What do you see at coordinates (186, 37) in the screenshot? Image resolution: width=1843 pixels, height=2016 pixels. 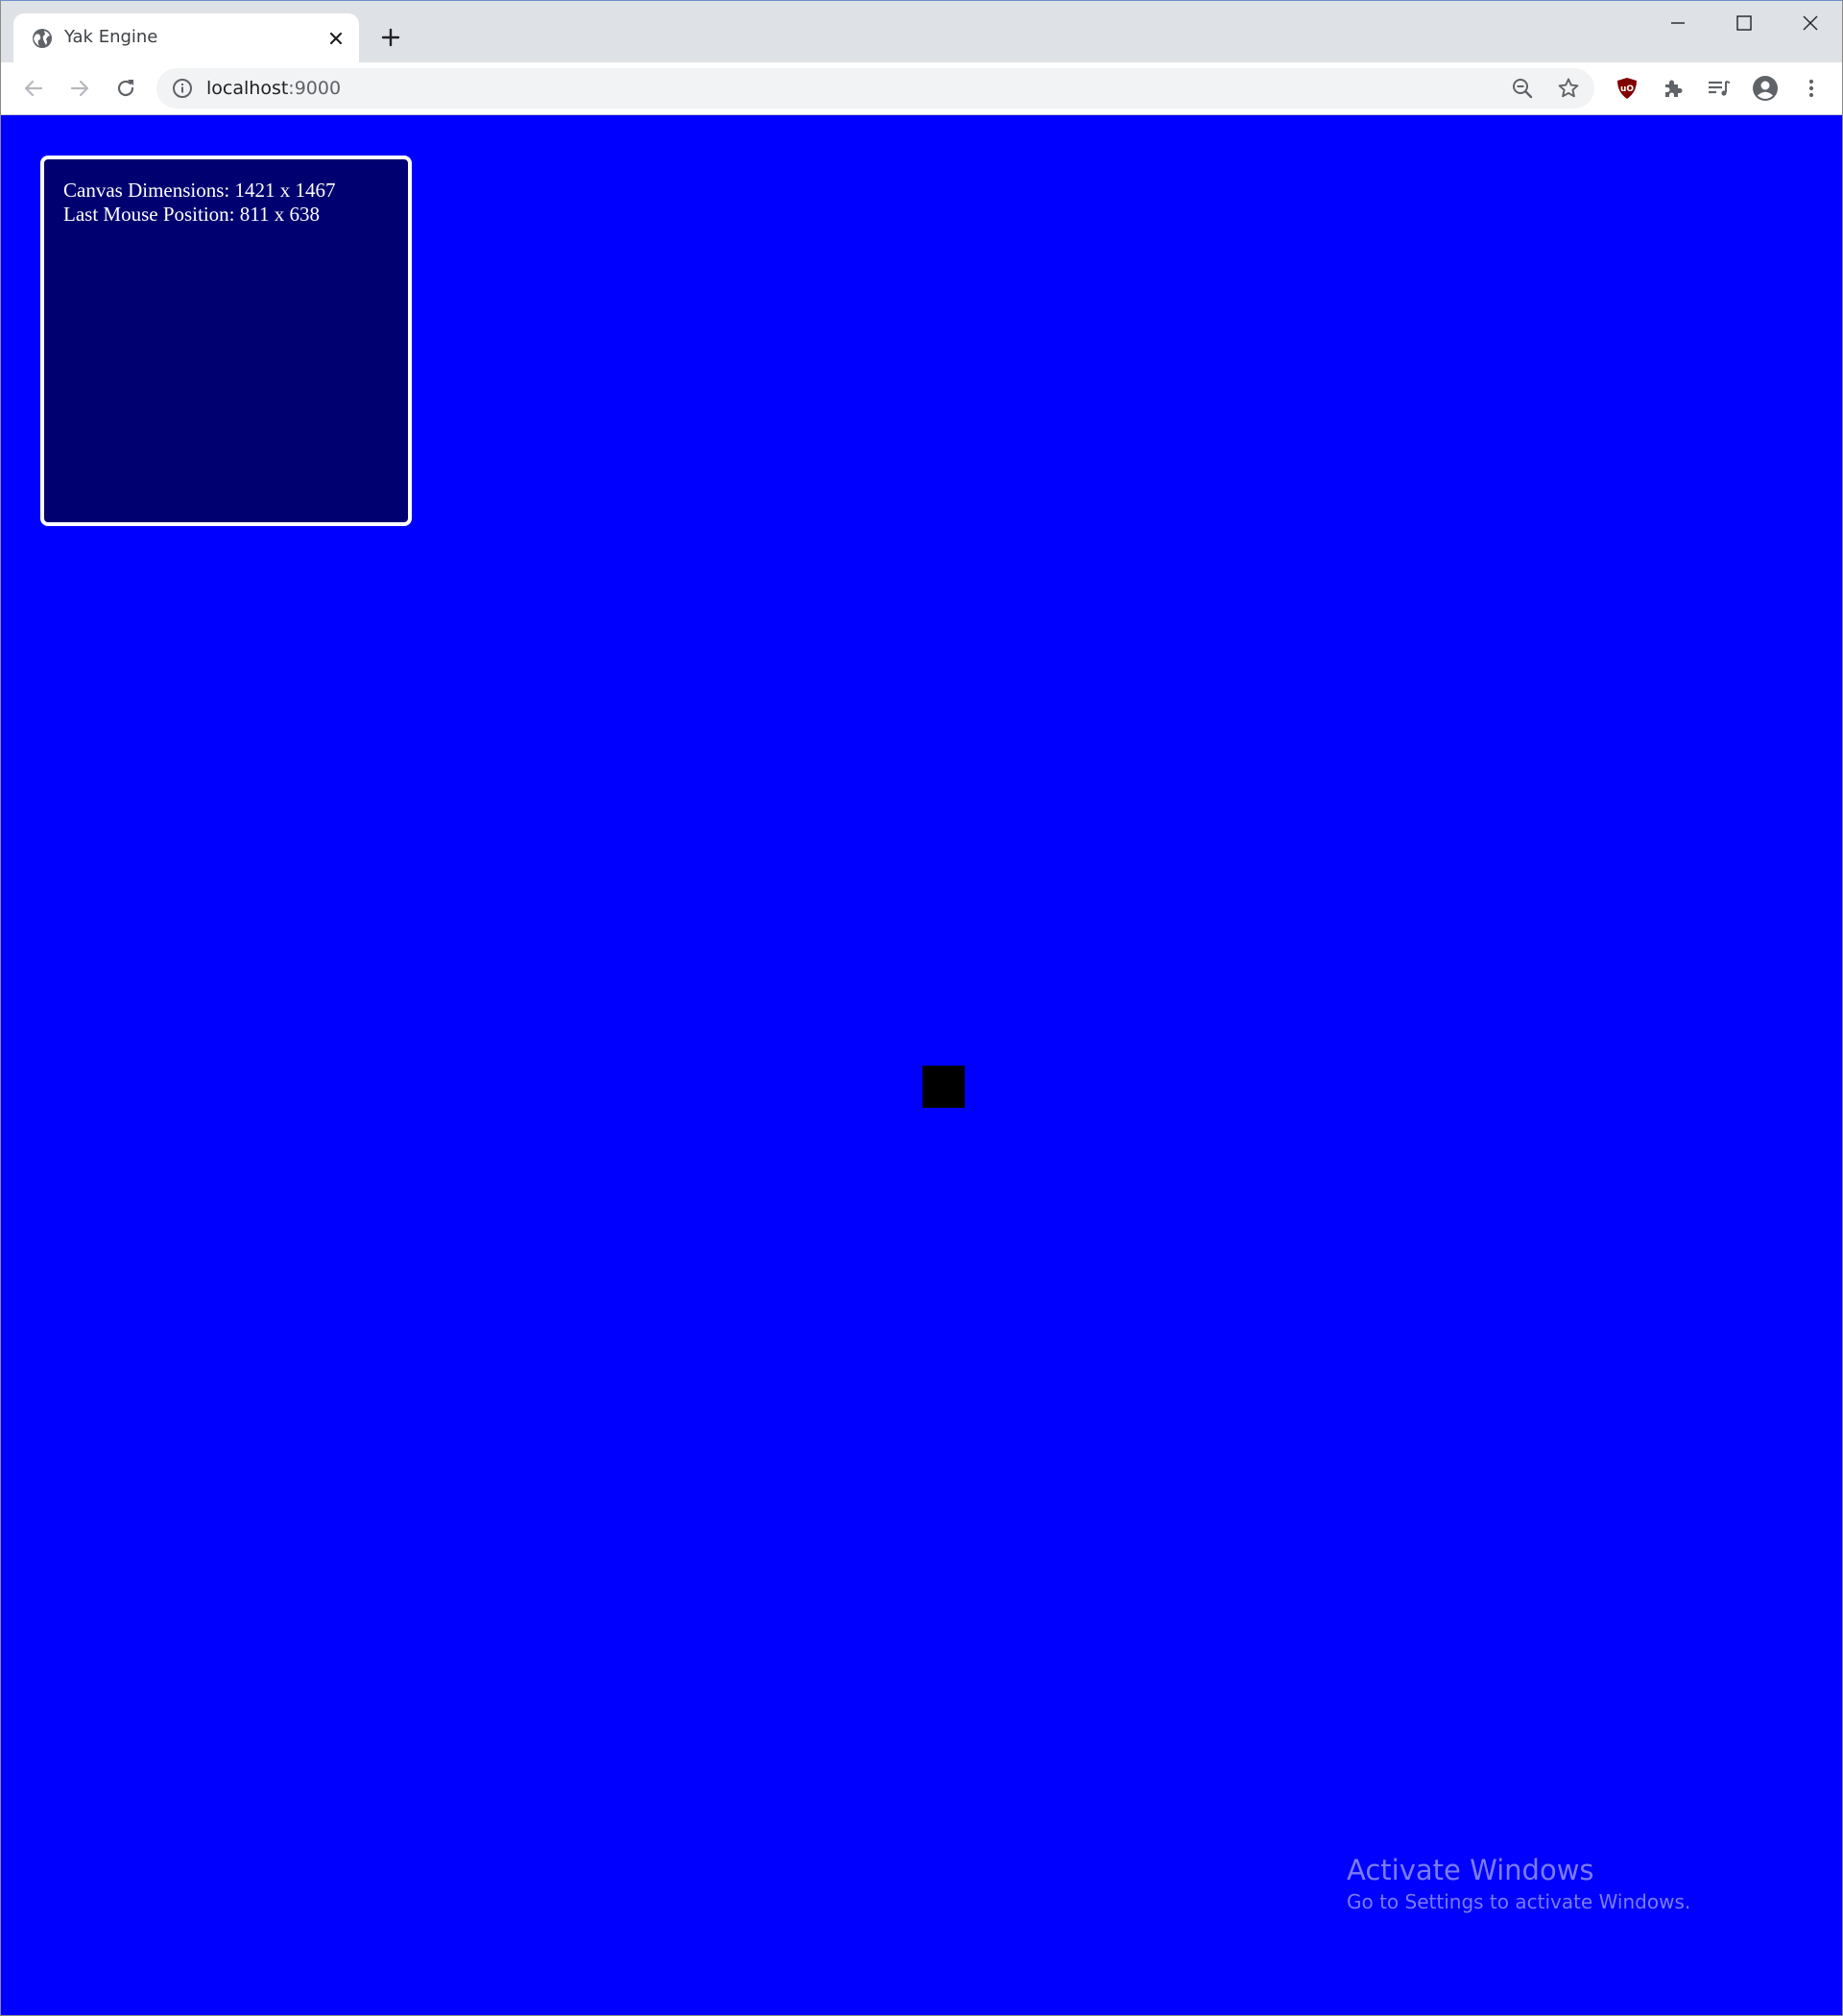 I see `tab-yak-engine: Yak Engine` at bounding box center [186, 37].